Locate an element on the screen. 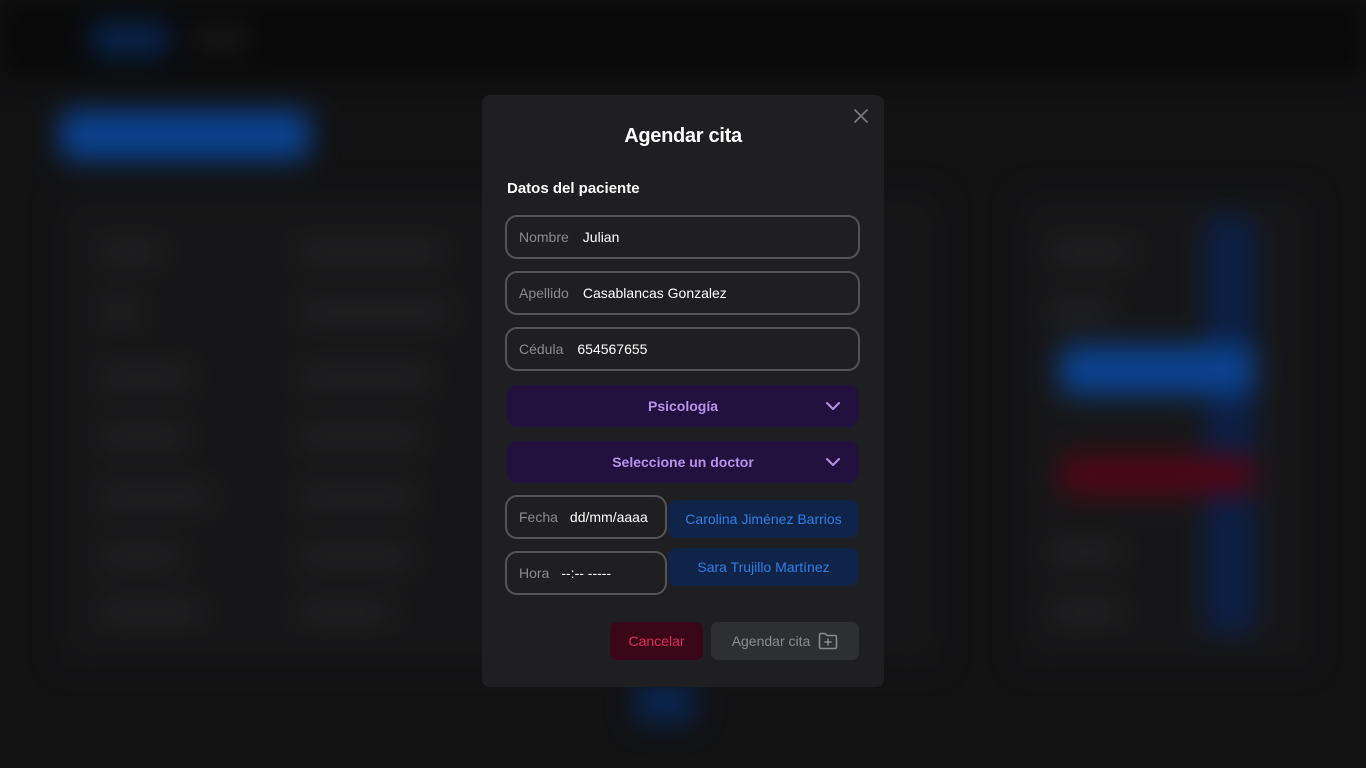 This screenshot has width=1366, height=768. time-value: --:-- ----- is located at coordinates (586, 573).